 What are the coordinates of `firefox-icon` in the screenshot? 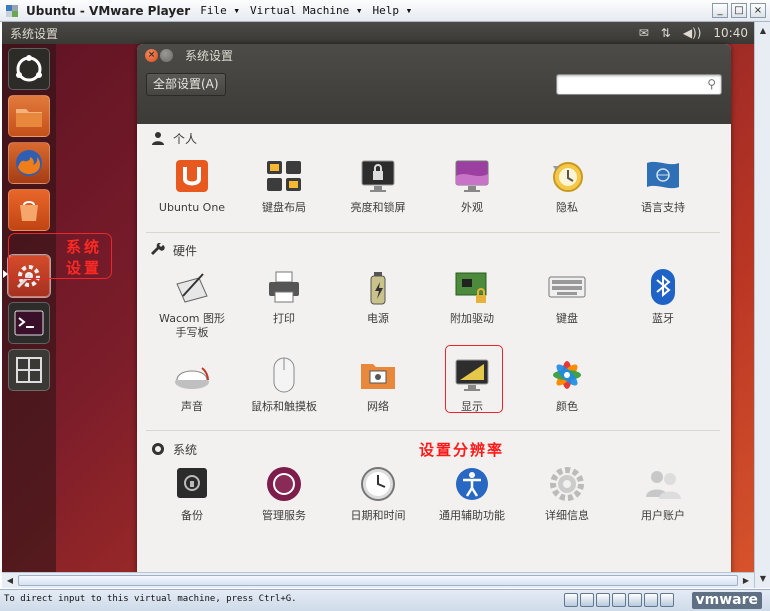 It's located at (29, 163).